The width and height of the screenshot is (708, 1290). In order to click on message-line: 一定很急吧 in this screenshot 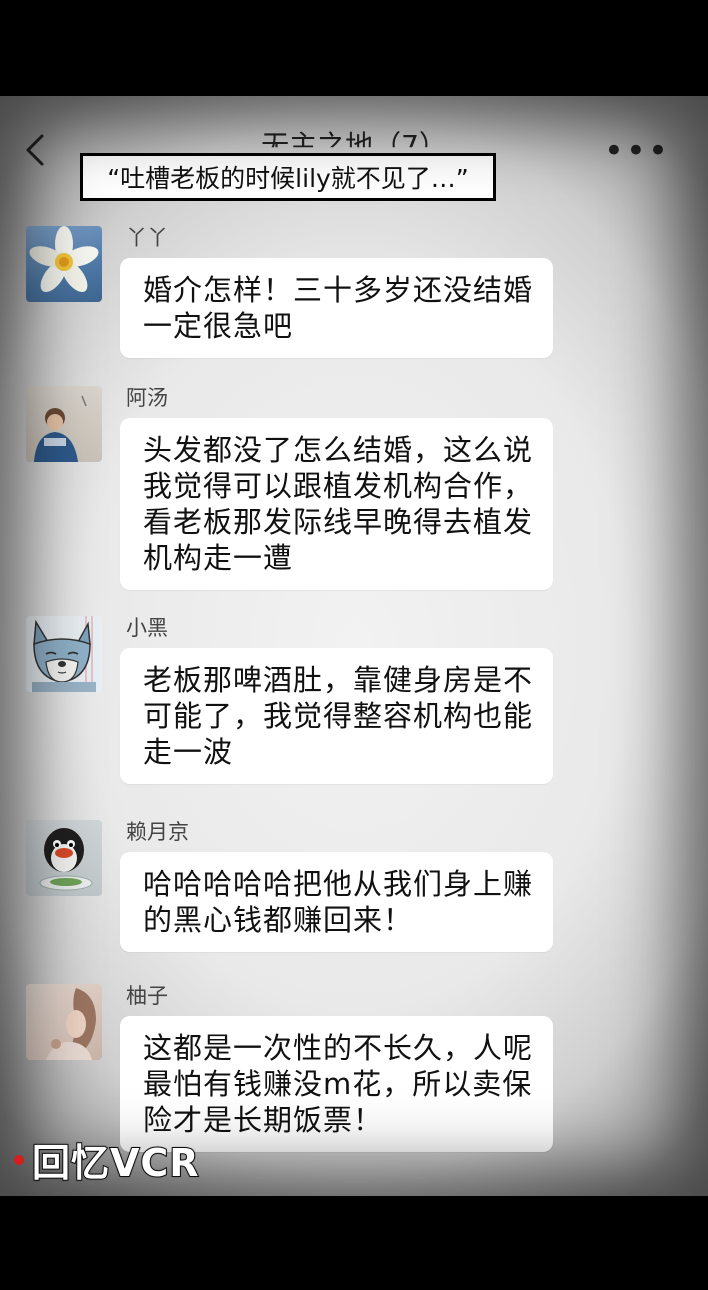, I will do `click(218, 326)`.